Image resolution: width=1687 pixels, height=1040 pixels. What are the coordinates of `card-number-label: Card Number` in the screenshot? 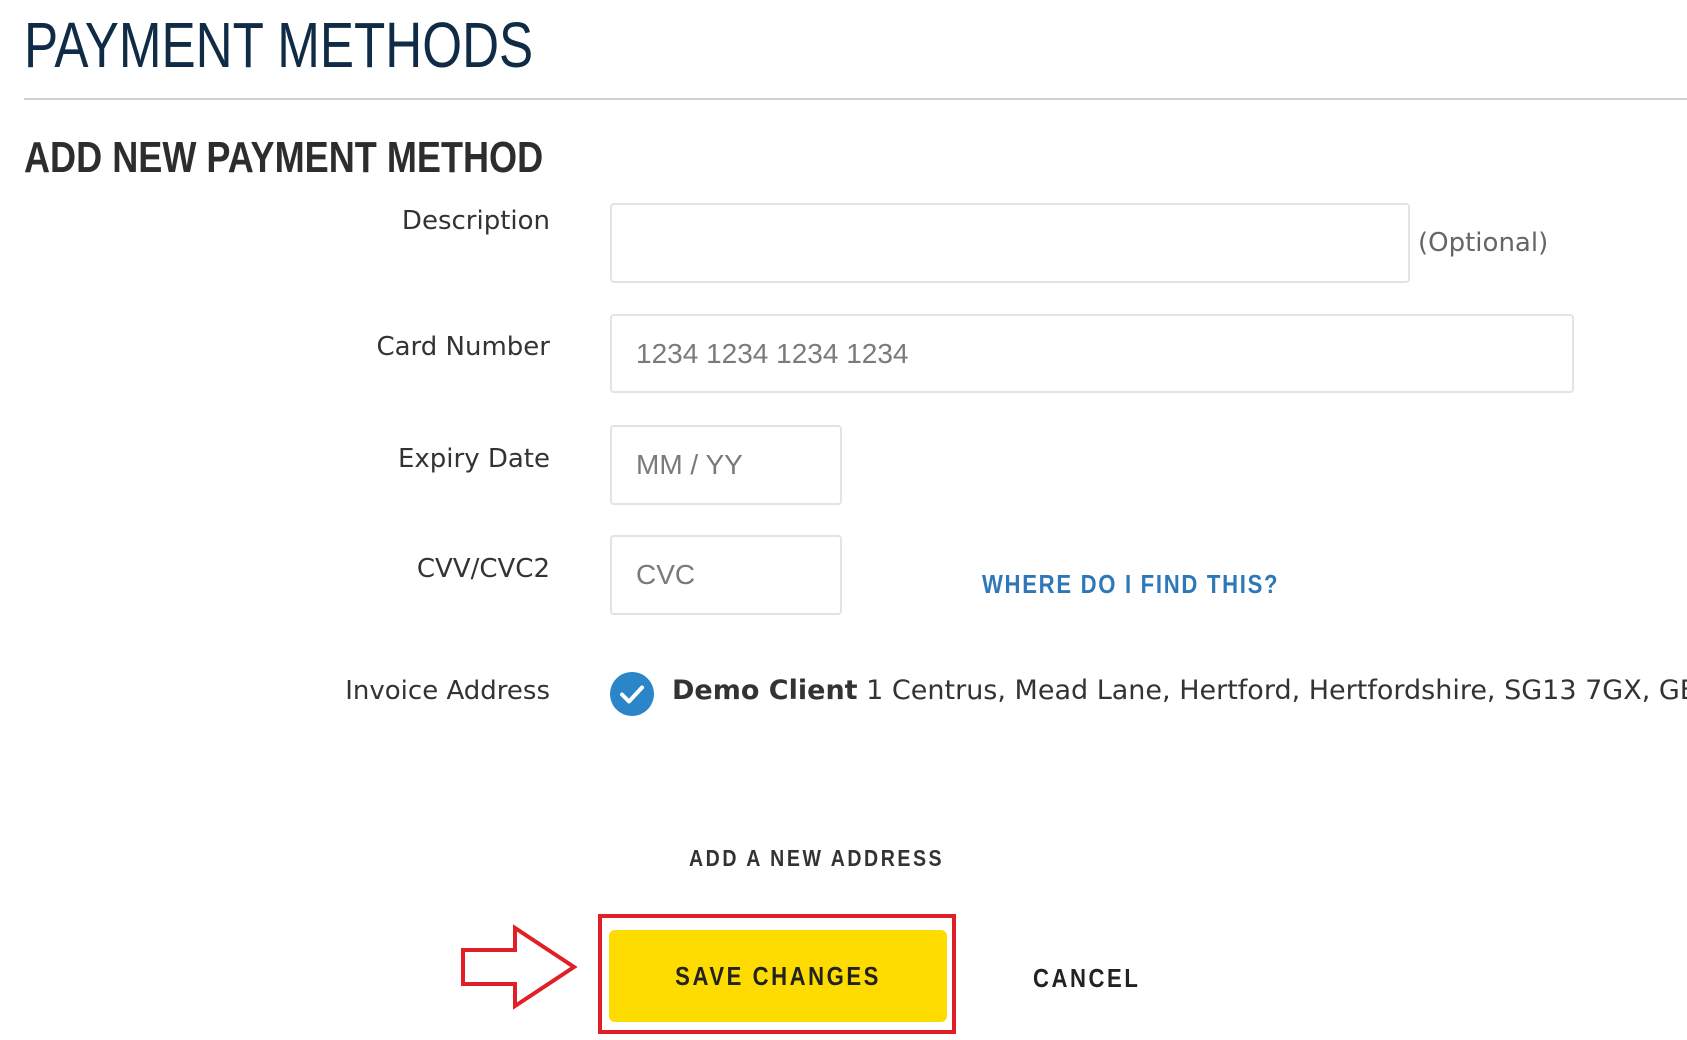 It's located at (463, 347).